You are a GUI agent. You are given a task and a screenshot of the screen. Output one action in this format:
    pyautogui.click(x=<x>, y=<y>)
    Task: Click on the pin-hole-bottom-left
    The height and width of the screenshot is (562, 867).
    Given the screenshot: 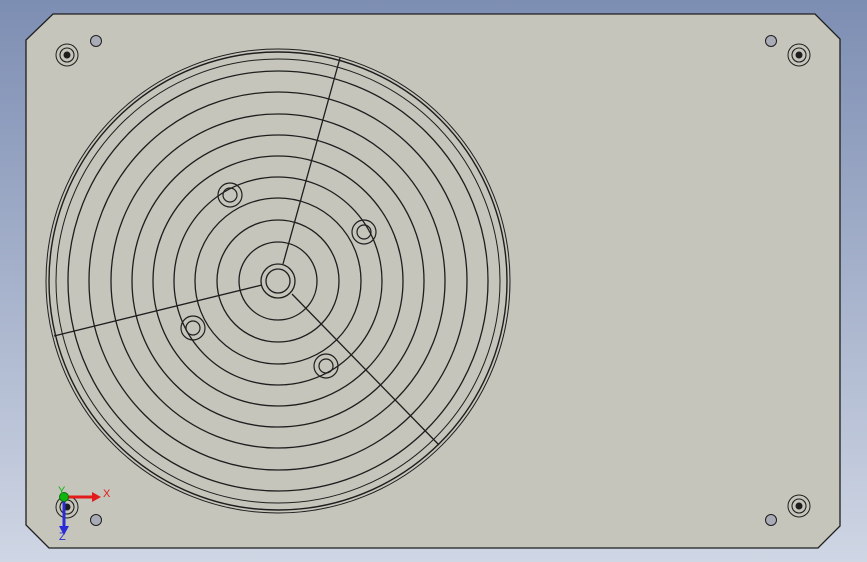 What is the action you would take?
    pyautogui.click(x=96, y=520)
    